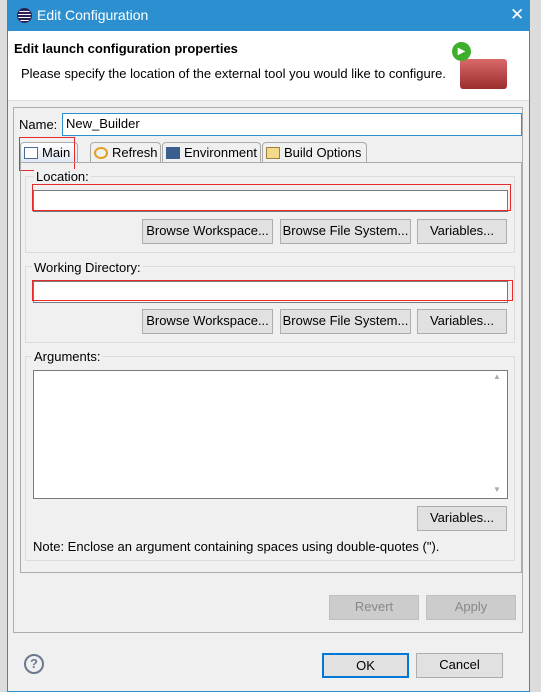 The image size is (541, 692). What do you see at coordinates (31, 153) in the screenshot?
I see `main-tab-icon` at bounding box center [31, 153].